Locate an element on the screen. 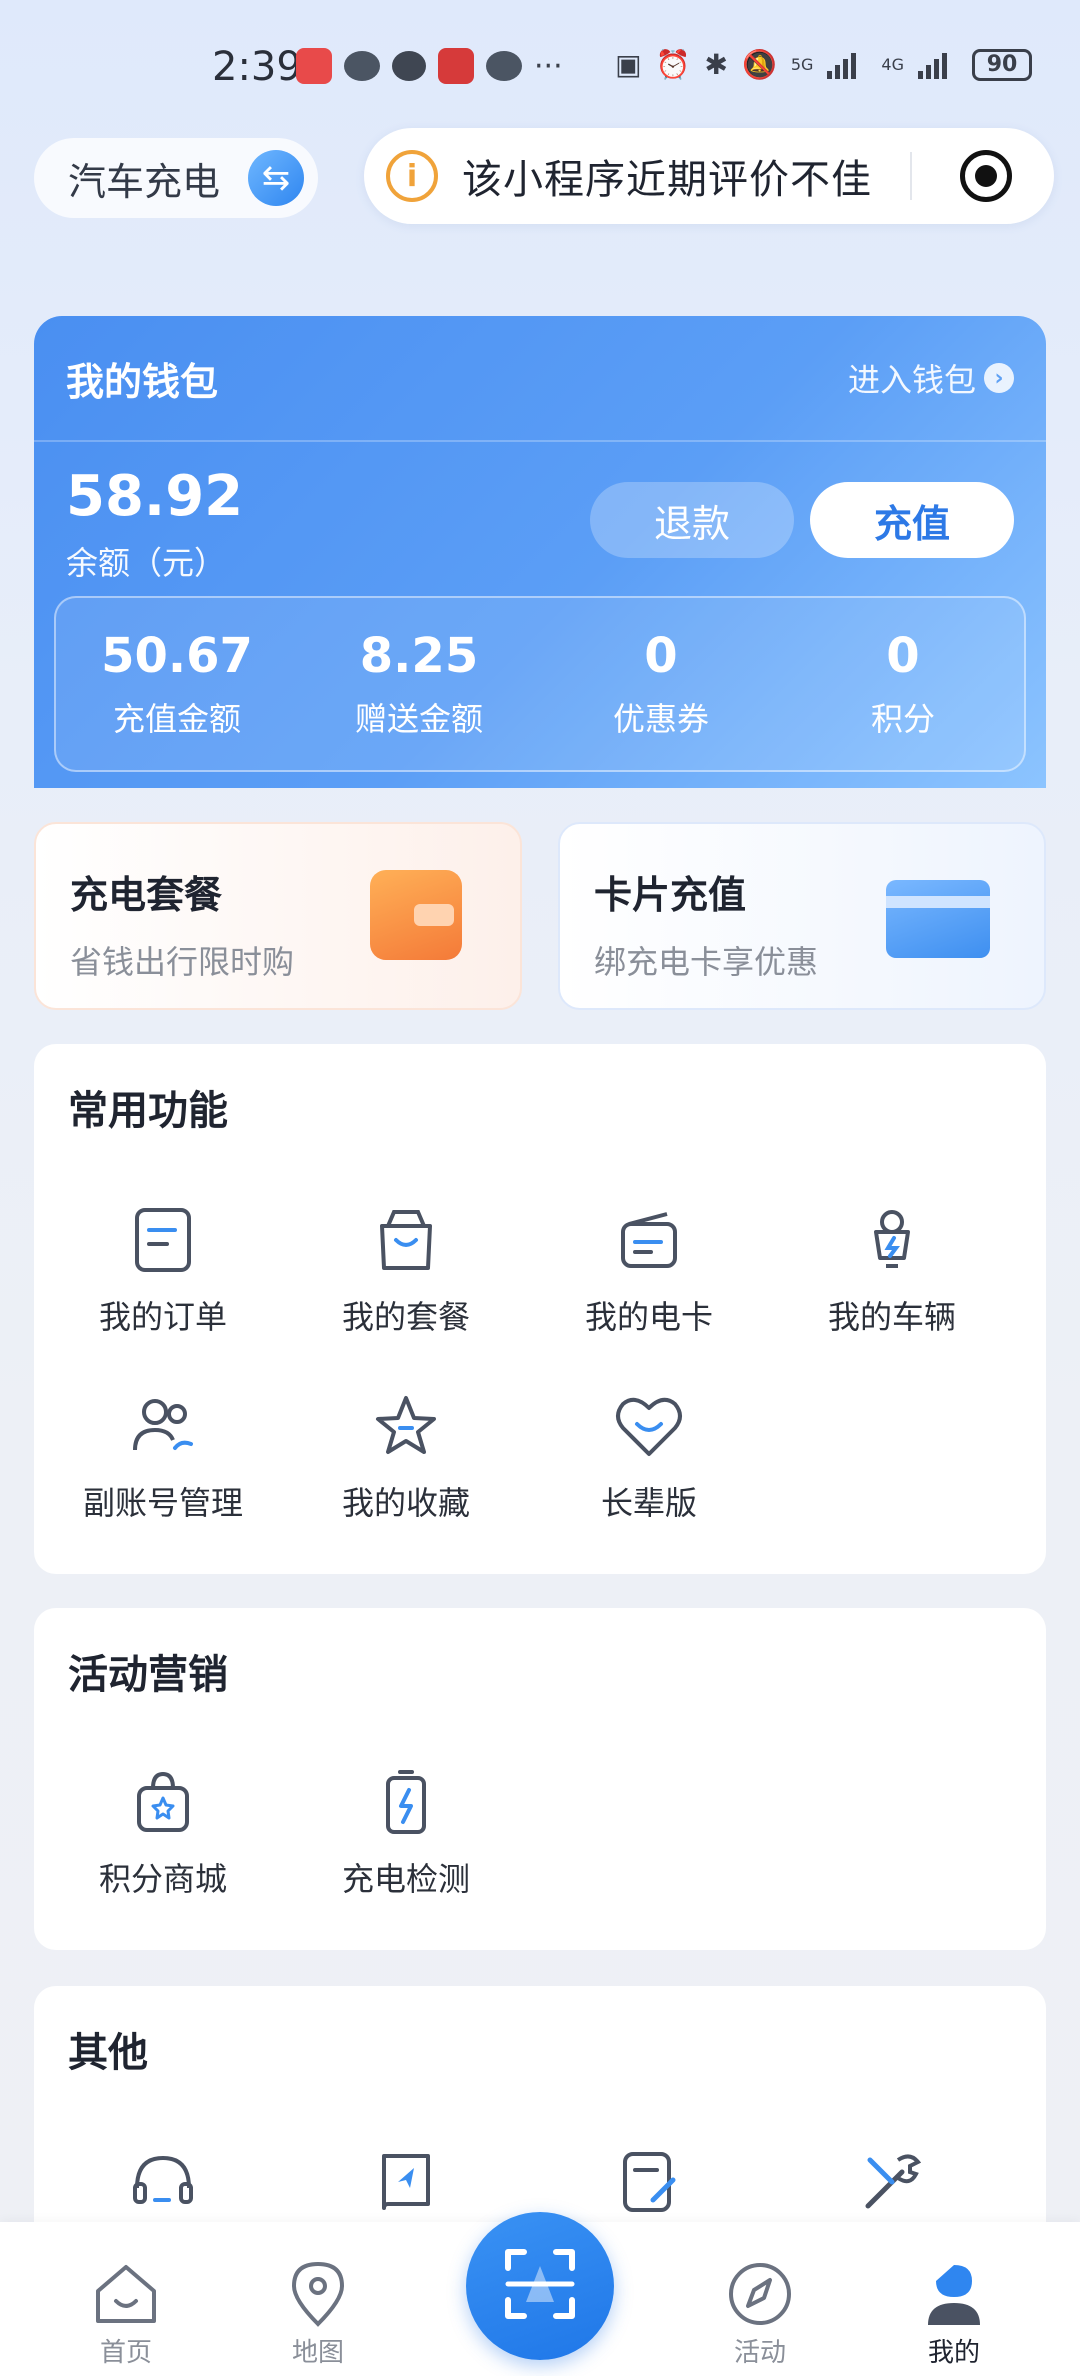 The height and width of the screenshot is (2376, 1080). enter-wallet-label: 进入钱包 is located at coordinates (911, 380).